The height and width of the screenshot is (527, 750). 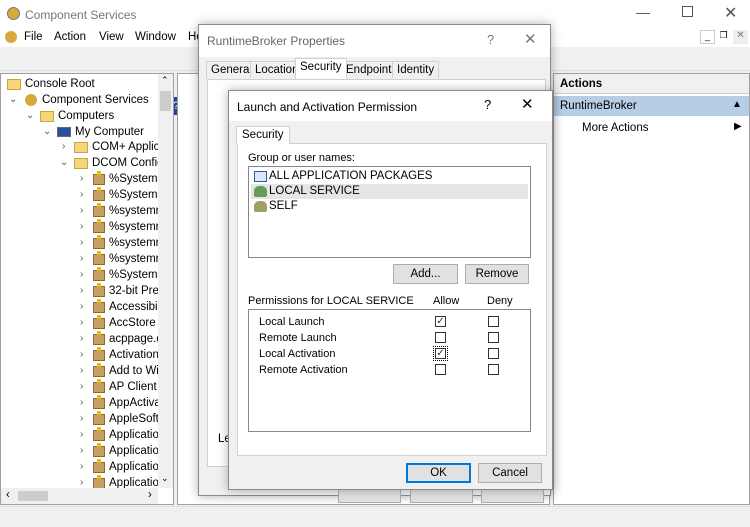 I want to click on tree-horizontal-scrollbar: ‹ ›, so click(x=79, y=496).